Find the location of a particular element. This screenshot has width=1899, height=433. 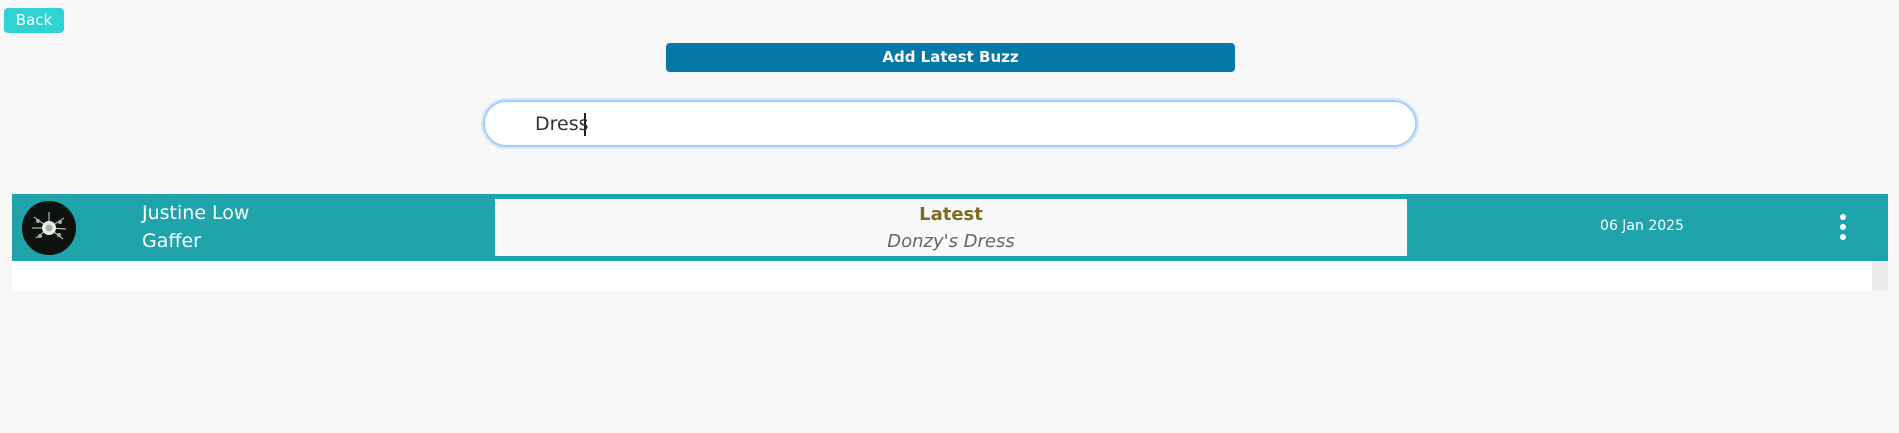

text-cursor is located at coordinates (585, 124).